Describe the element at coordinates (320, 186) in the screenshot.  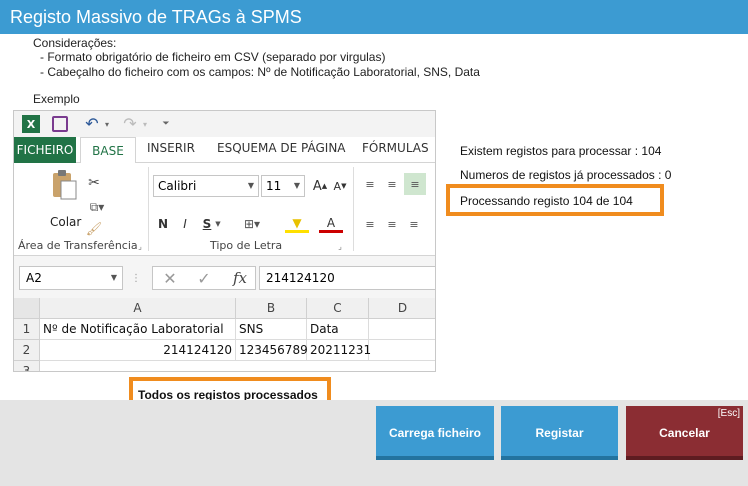
I see `grow-font-icon: A ▲` at that location.